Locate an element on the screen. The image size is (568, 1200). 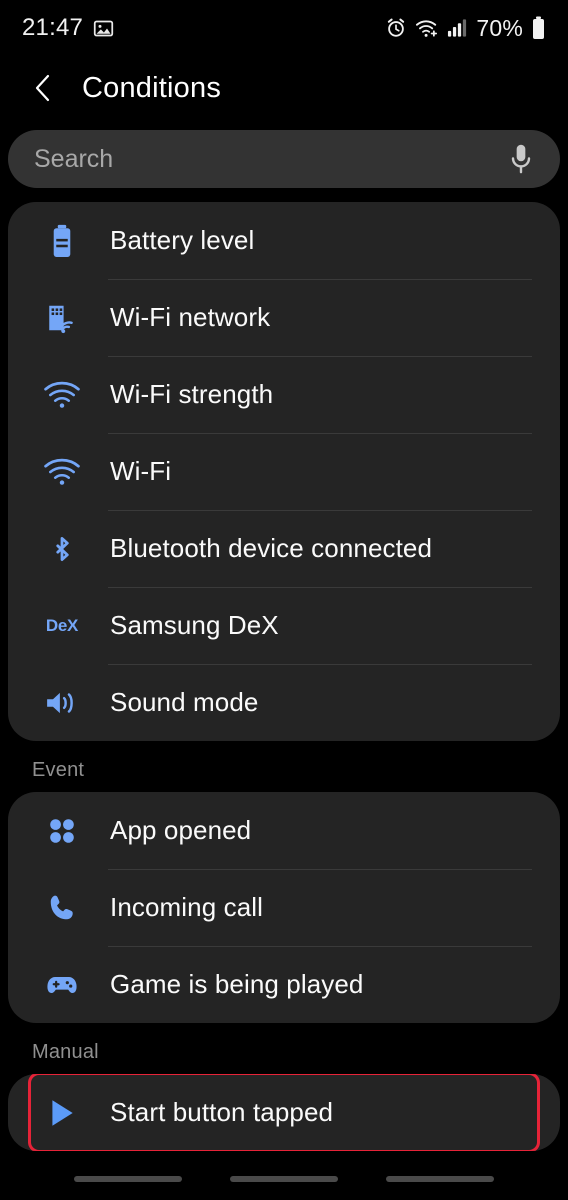
list-item-label: Start button tapped is located at coordinates (222, 1112).